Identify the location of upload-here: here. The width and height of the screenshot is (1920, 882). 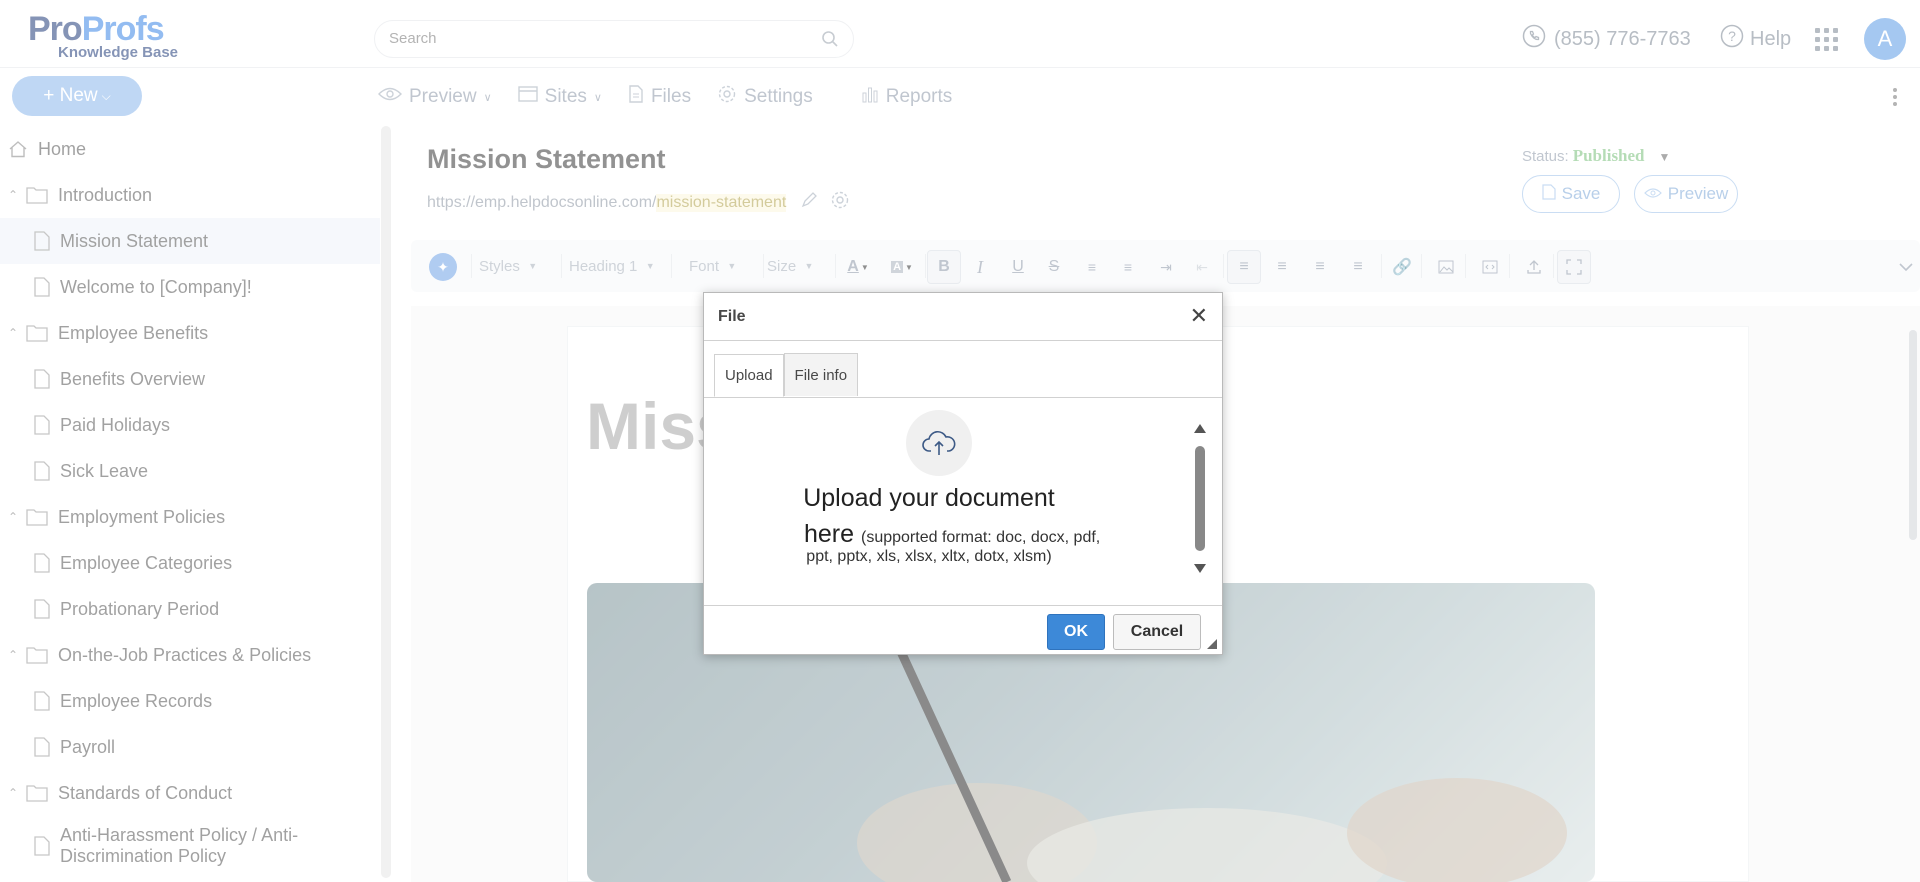
(829, 534).